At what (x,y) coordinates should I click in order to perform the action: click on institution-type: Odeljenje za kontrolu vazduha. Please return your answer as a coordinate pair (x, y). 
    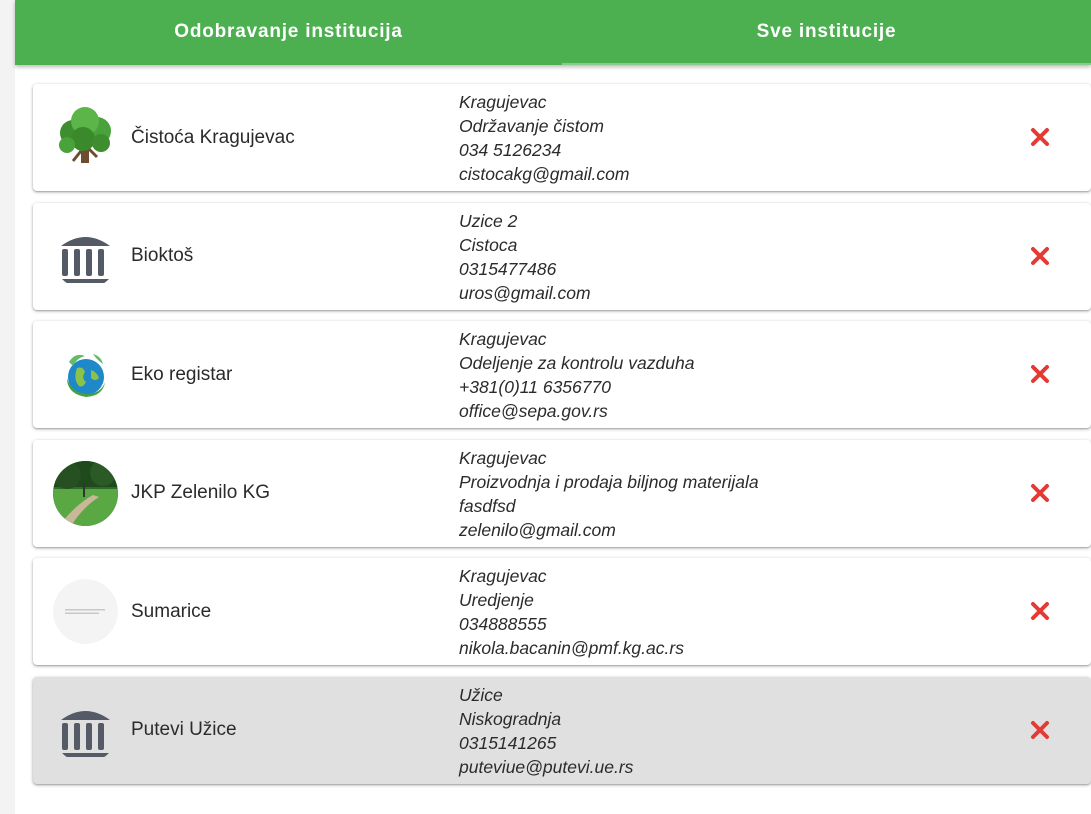
    Looking at the image, I should click on (577, 363).